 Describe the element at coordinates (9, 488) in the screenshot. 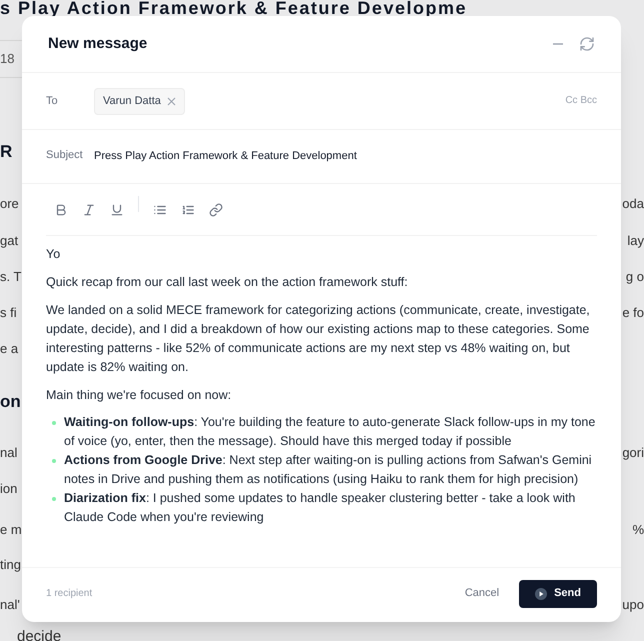

I see `page-text: ion` at that location.